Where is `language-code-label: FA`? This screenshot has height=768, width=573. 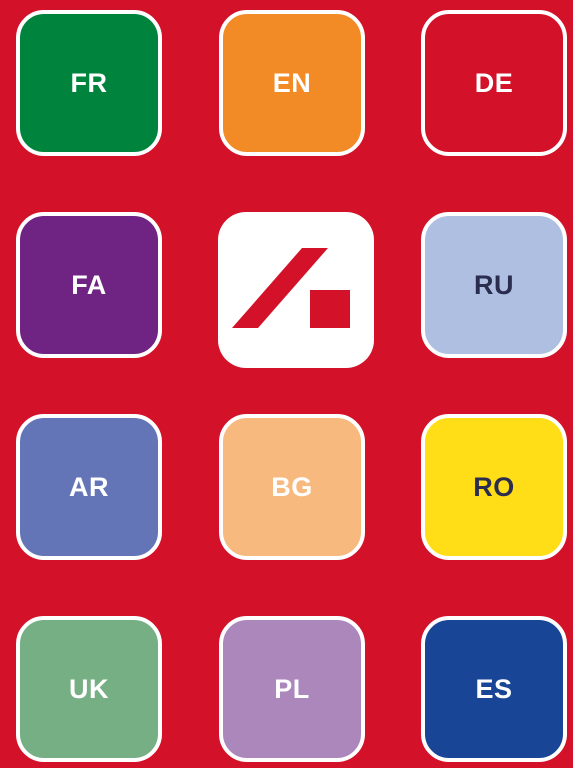 language-code-label: FA is located at coordinates (89, 284).